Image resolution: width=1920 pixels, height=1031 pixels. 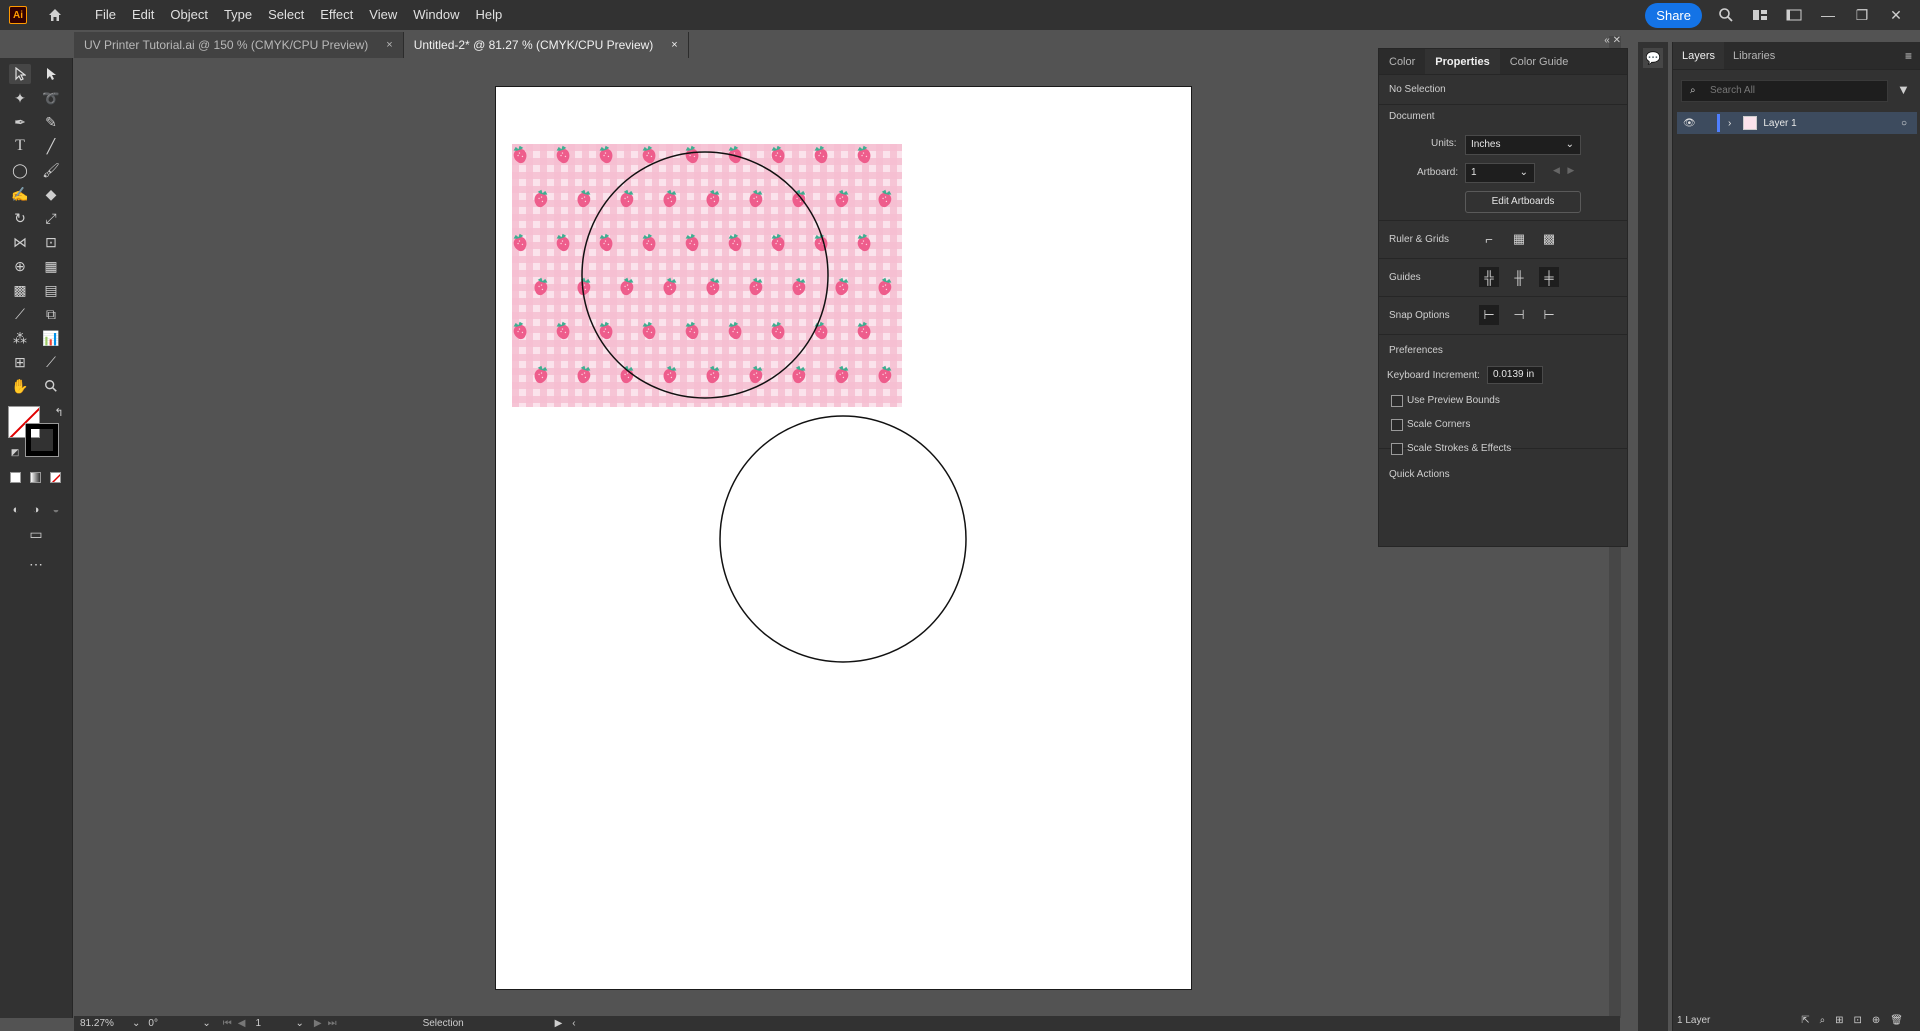 What do you see at coordinates (1397, 425) in the screenshot?
I see `scale-corners-checkbox` at bounding box center [1397, 425].